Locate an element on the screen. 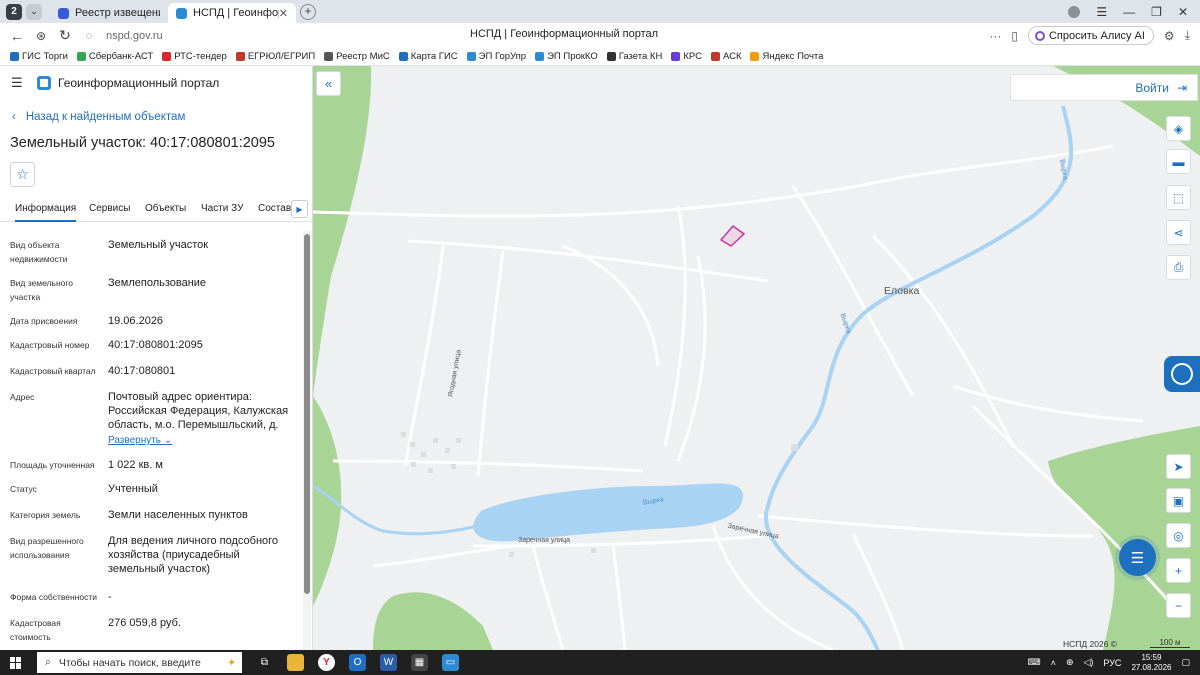 This screenshot has width=1200, height=675. zoom-in-button: + is located at coordinates (1178, 570).